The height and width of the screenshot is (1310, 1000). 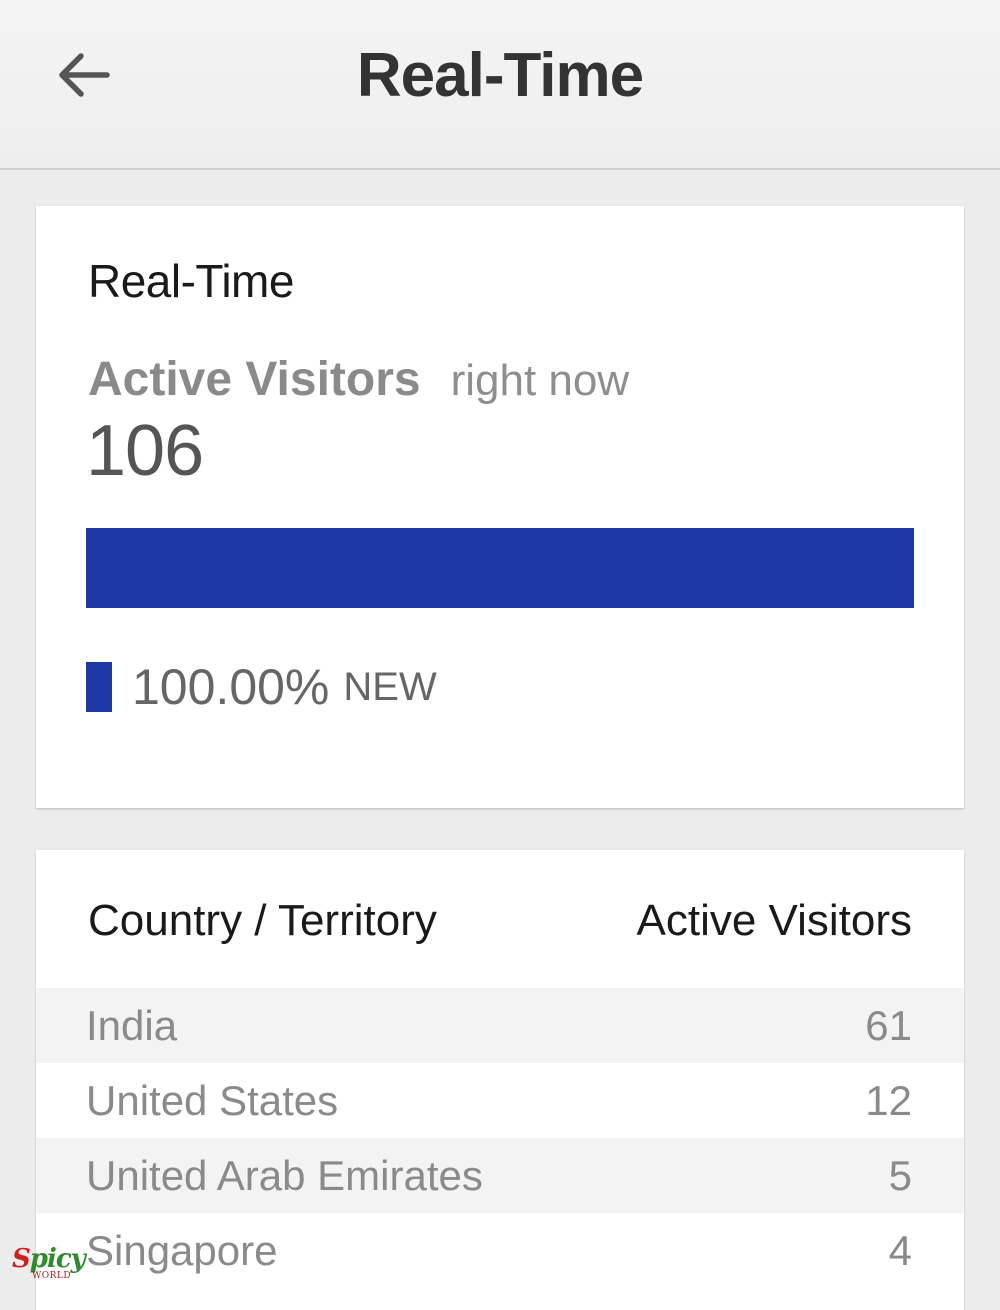 What do you see at coordinates (182, 1250) in the screenshot?
I see `country-cell: Singapore` at bounding box center [182, 1250].